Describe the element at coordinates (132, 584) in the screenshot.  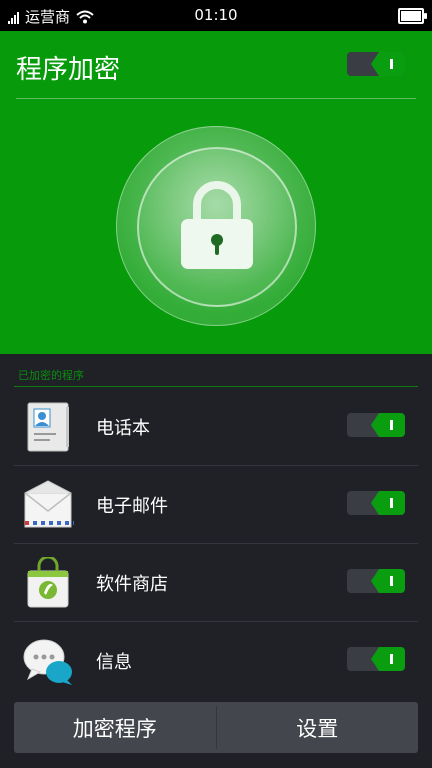
I see `app-label: 软件商店` at that location.